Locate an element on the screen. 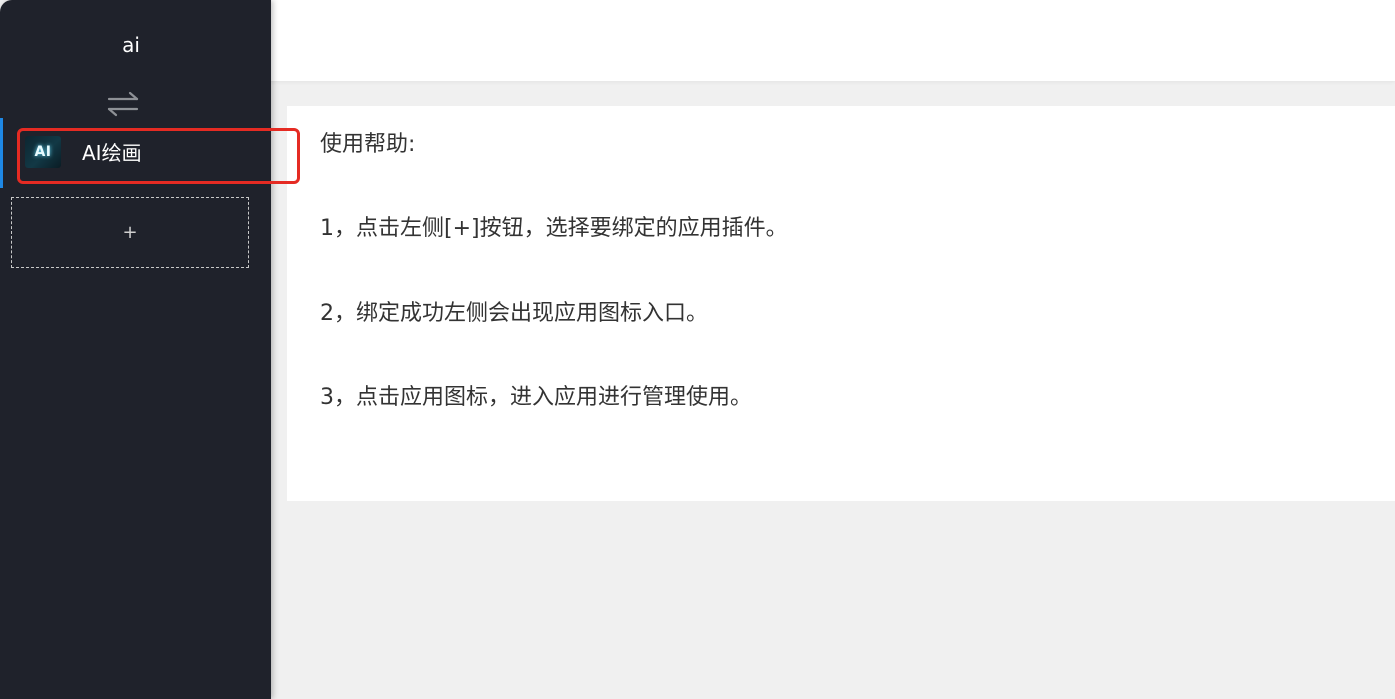 The image size is (1395, 699). active-indicator is located at coordinates (1, 153).